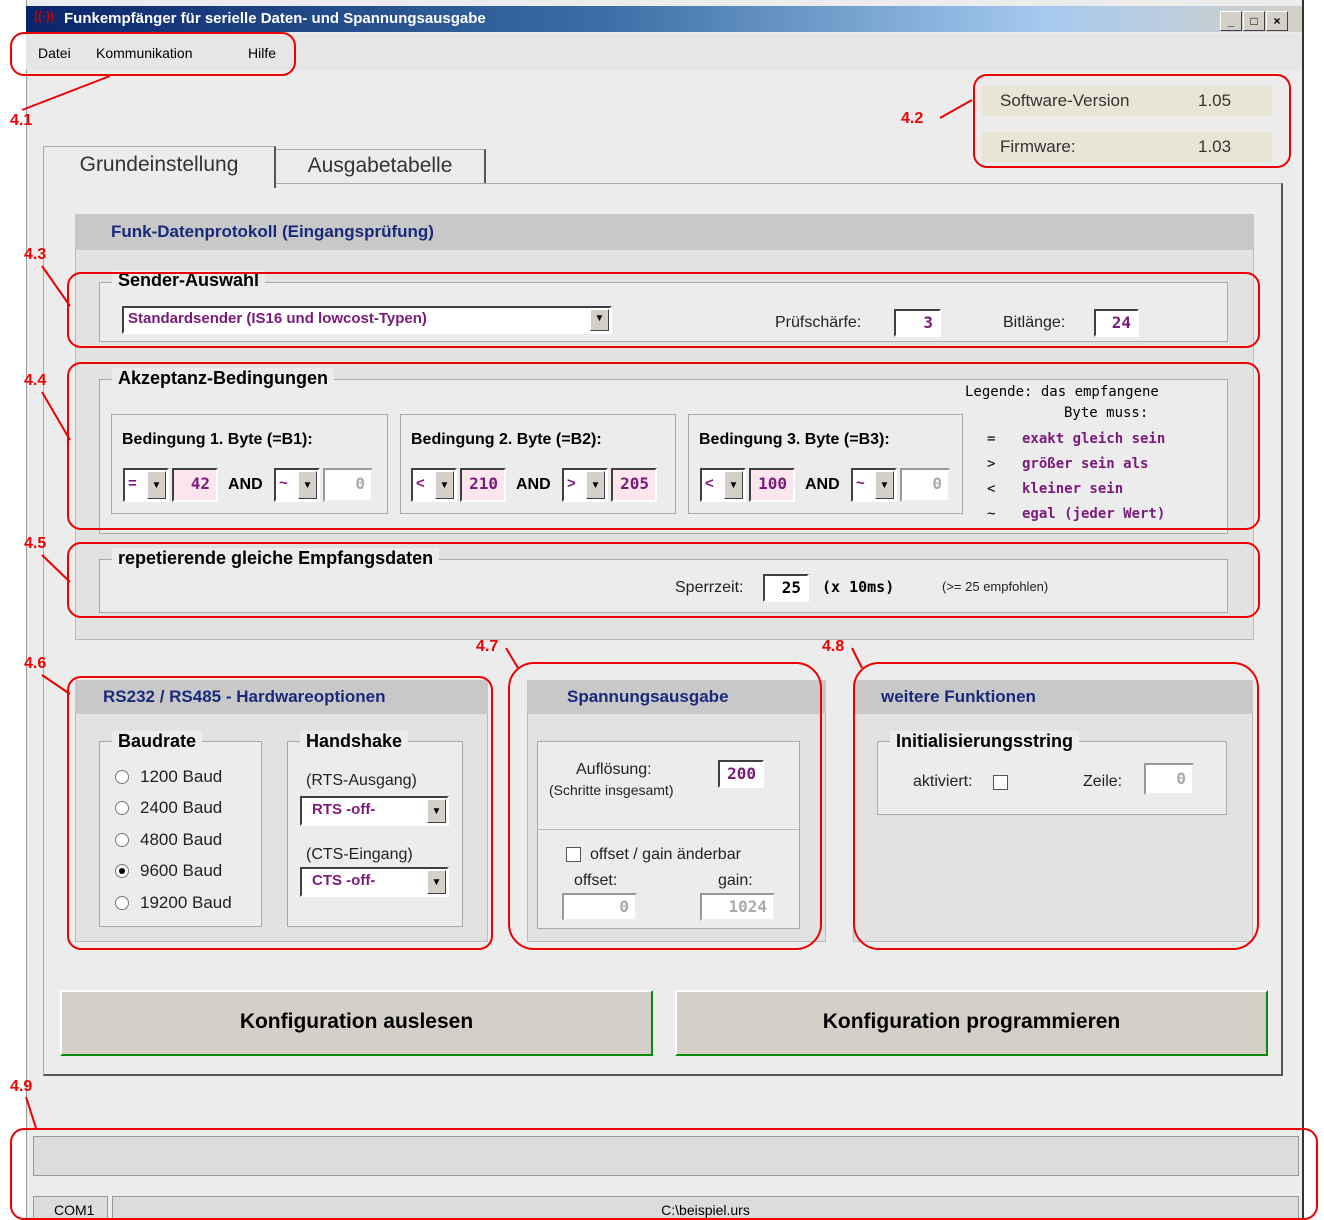  Describe the element at coordinates (1277, 21) in the screenshot. I see `close-icon: ×` at that location.